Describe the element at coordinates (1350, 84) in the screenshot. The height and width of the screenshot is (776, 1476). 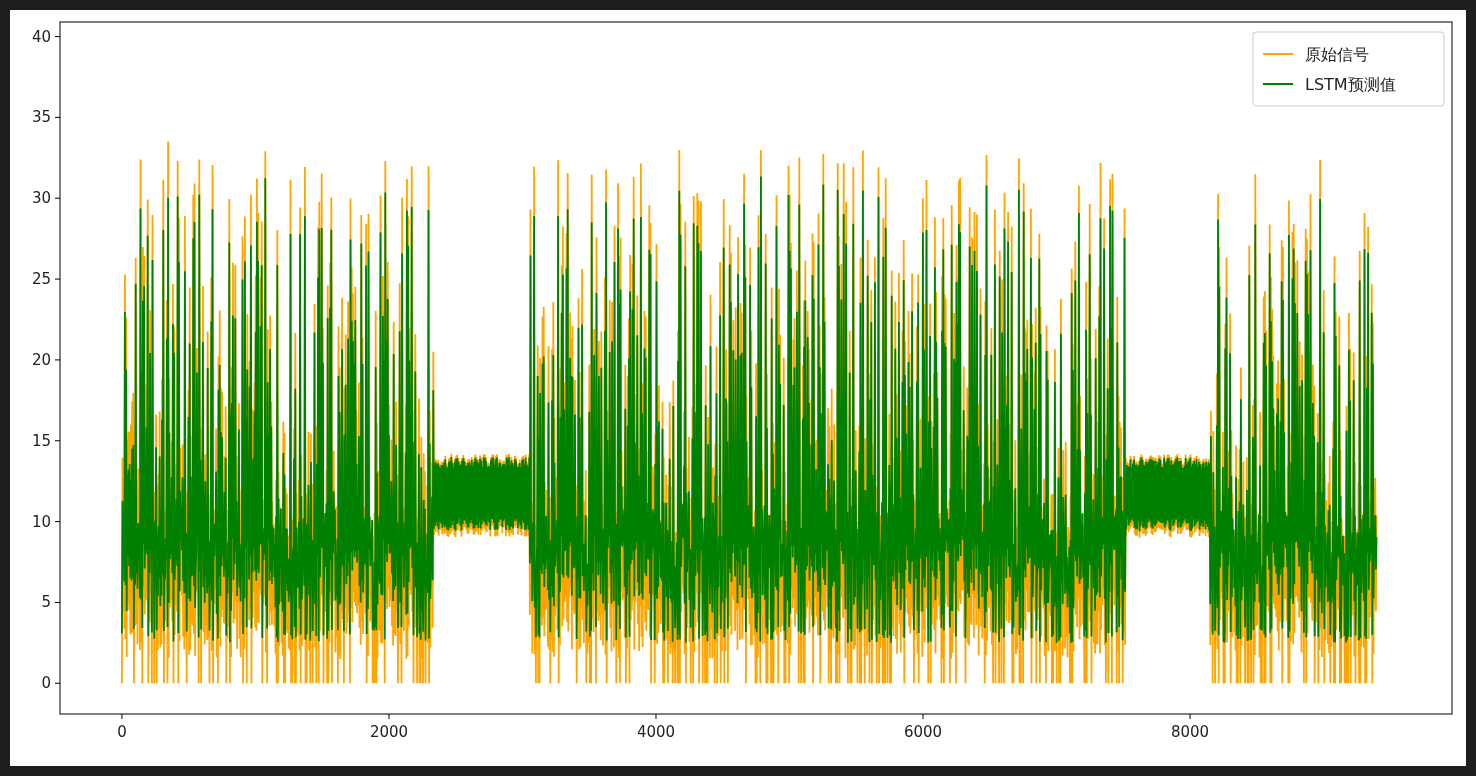
I see `legend-label: LSTM预测值` at that location.